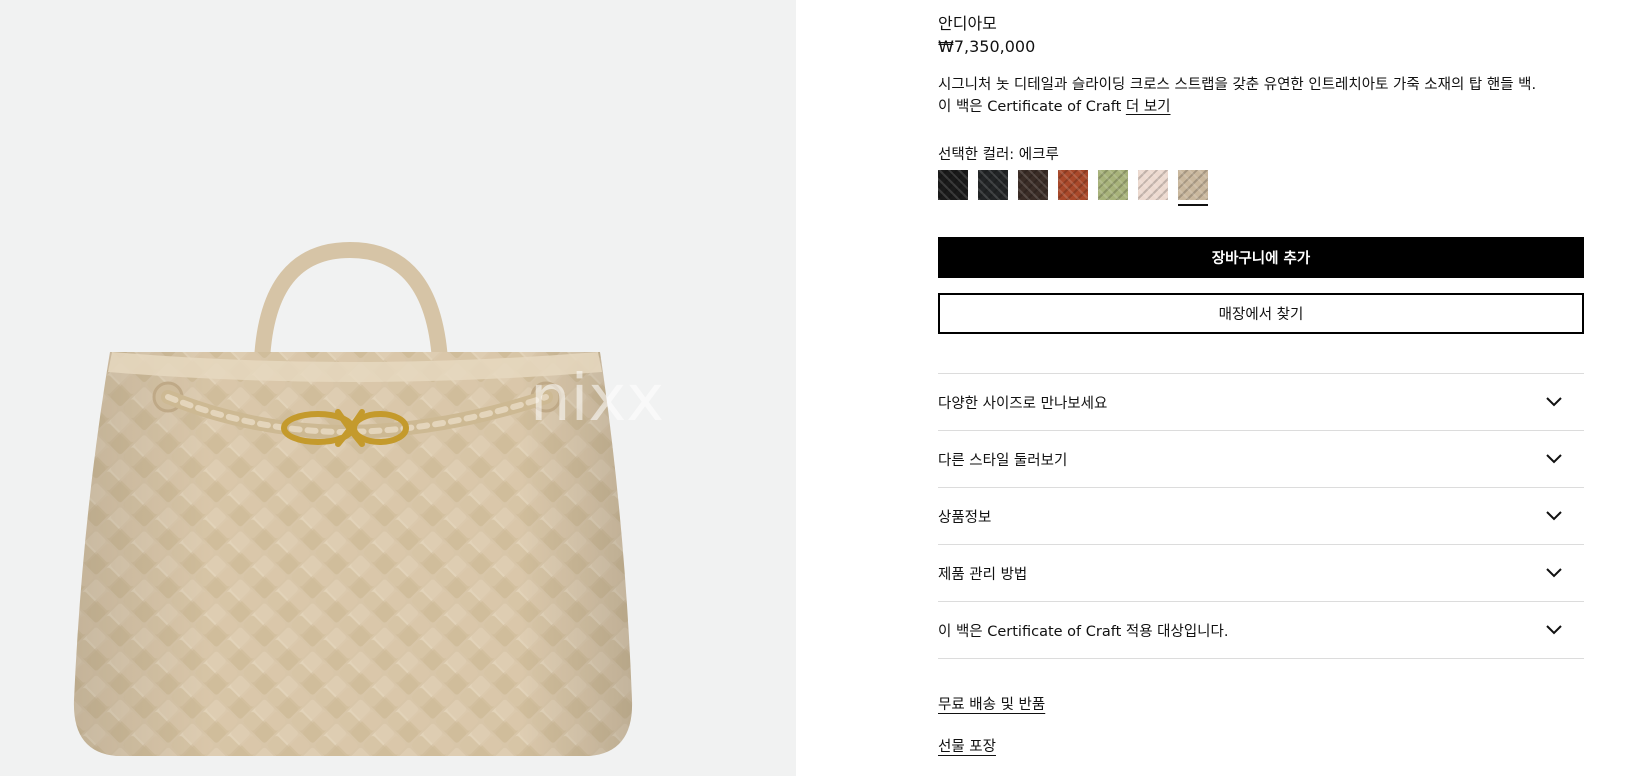  Describe the element at coordinates (1003, 460) in the screenshot. I see `accordion-label: 다른 스타일 둘러보기` at that location.